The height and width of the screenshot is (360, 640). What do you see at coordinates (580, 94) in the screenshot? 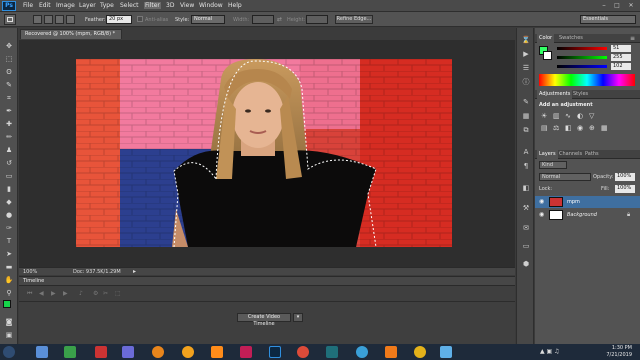
I see `tab-styles: Styles` at bounding box center [580, 94].